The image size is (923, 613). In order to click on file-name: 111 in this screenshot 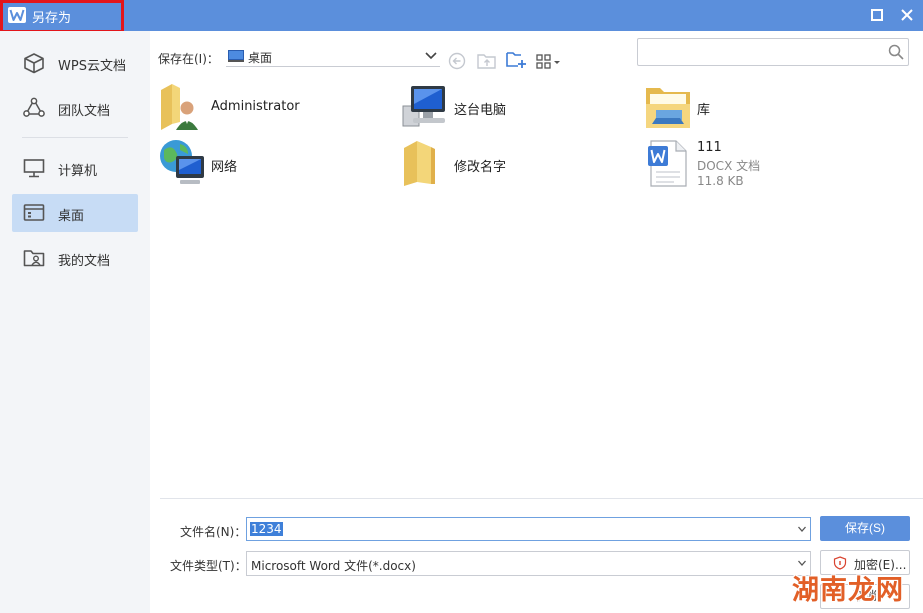, I will do `click(709, 147)`.